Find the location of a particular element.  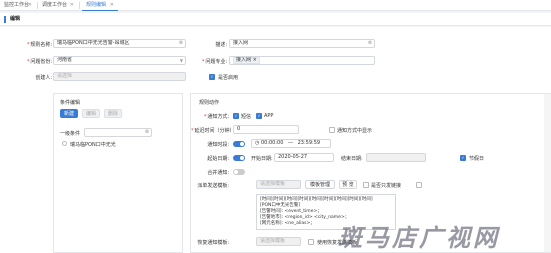

notify-label: 通知方式: is located at coordinates (215, 116).